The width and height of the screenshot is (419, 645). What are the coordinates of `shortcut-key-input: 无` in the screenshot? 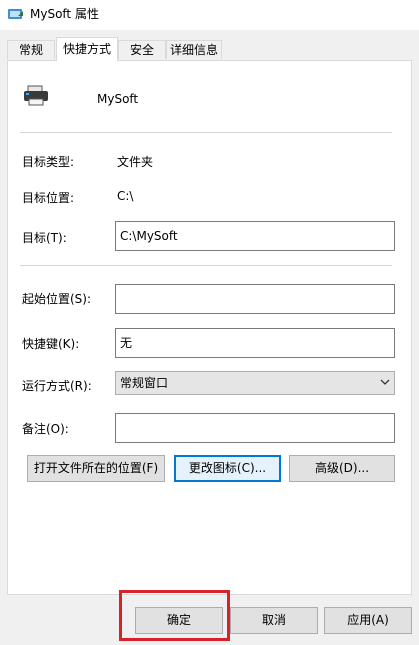 It's located at (255, 343).